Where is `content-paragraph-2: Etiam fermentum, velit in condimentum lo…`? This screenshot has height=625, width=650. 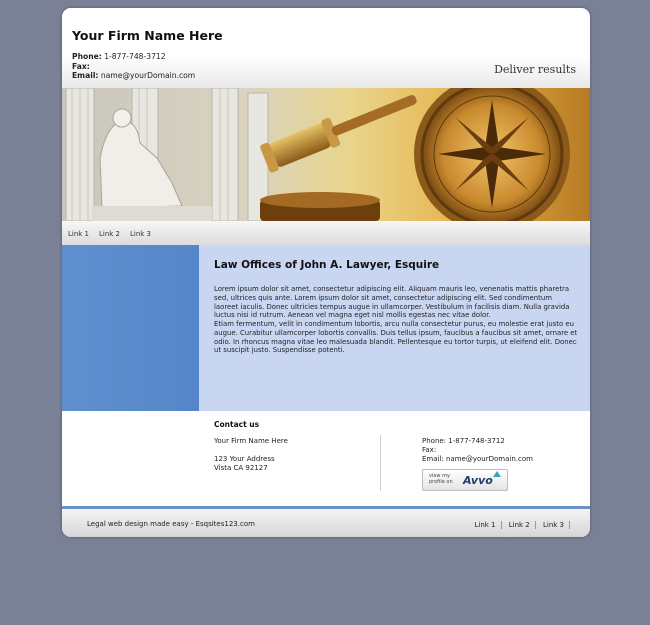
content-paragraph-2: Etiam fermentum, velit in condimentum lo… is located at coordinates (396, 337).